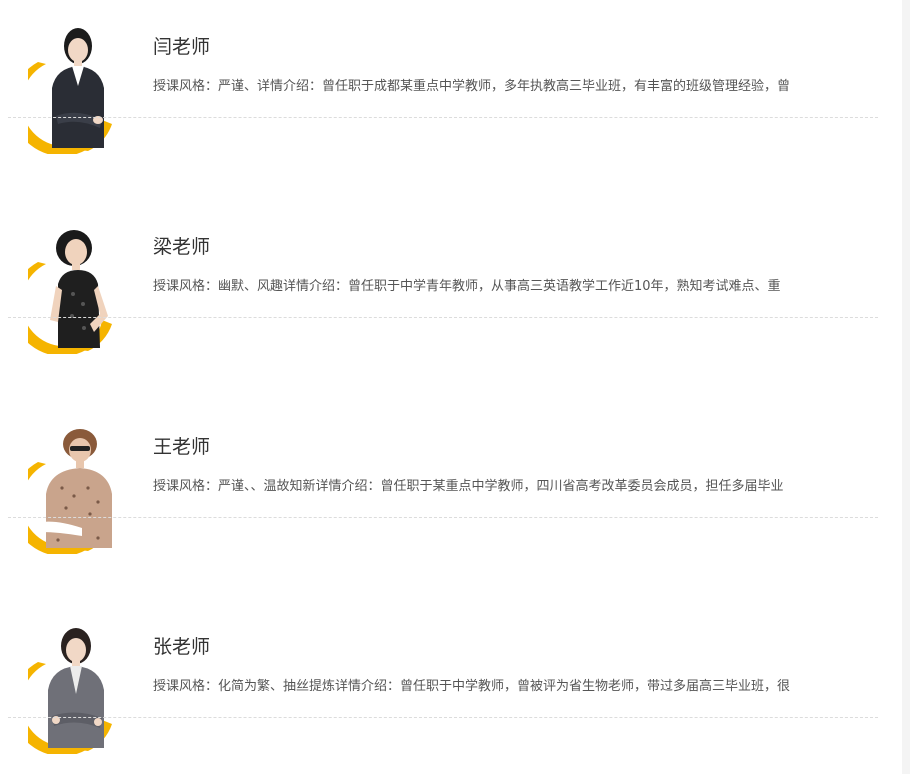 The height and width of the screenshot is (774, 910). I want to click on scrollbar-track, so click(906, 387).